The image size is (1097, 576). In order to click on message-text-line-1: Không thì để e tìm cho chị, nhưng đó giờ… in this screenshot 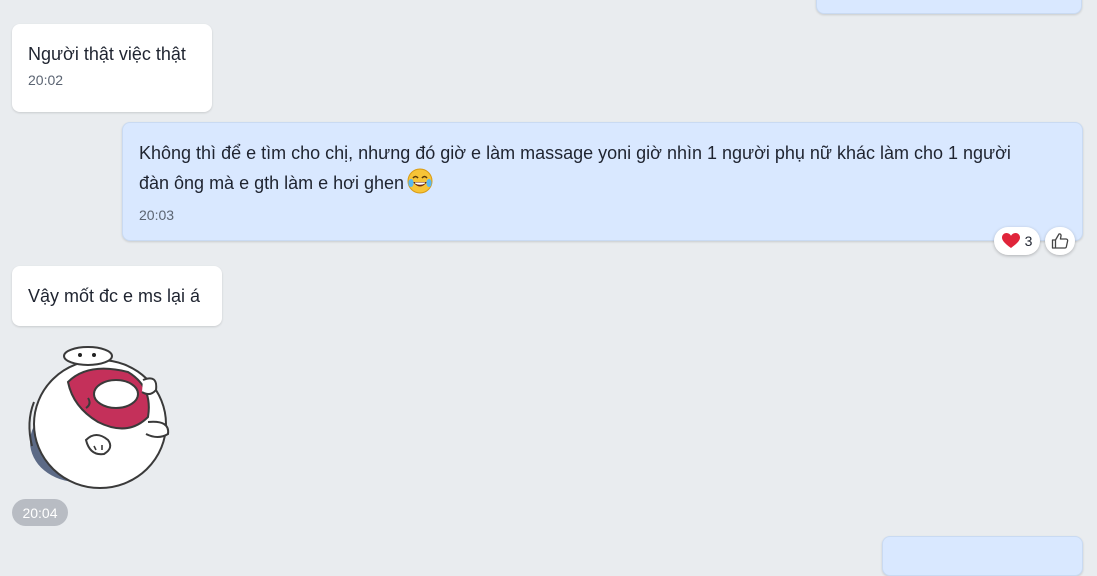, I will do `click(575, 153)`.